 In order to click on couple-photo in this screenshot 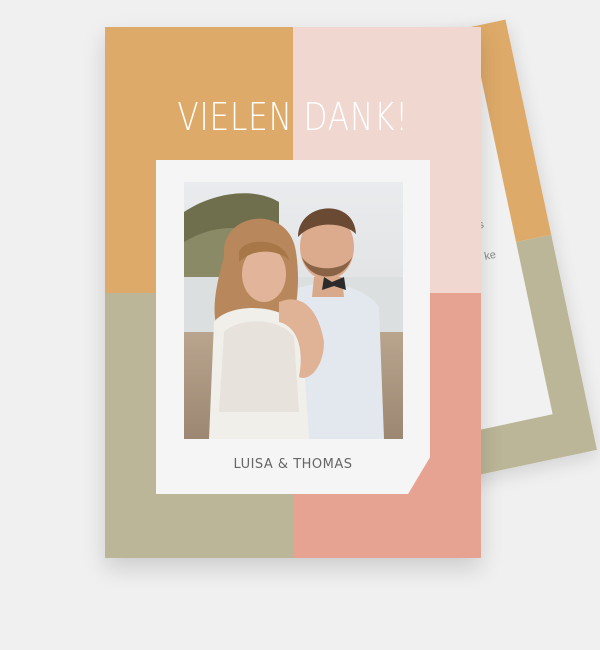, I will do `click(293, 310)`.